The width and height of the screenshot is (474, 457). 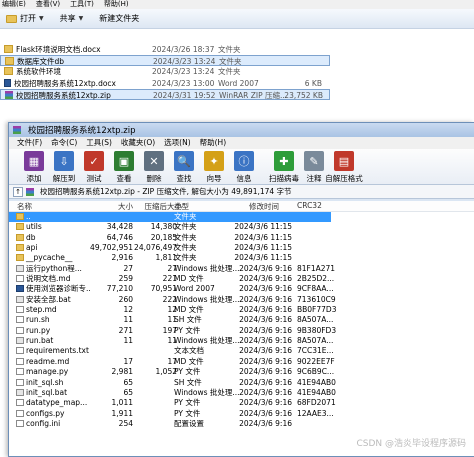 I want to click on entry-name: db, so click(x=53, y=238).